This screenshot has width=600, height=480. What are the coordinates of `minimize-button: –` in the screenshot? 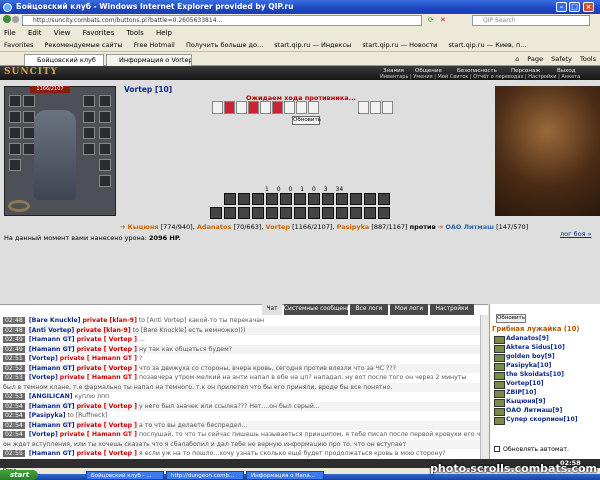 It's located at (561, 7).